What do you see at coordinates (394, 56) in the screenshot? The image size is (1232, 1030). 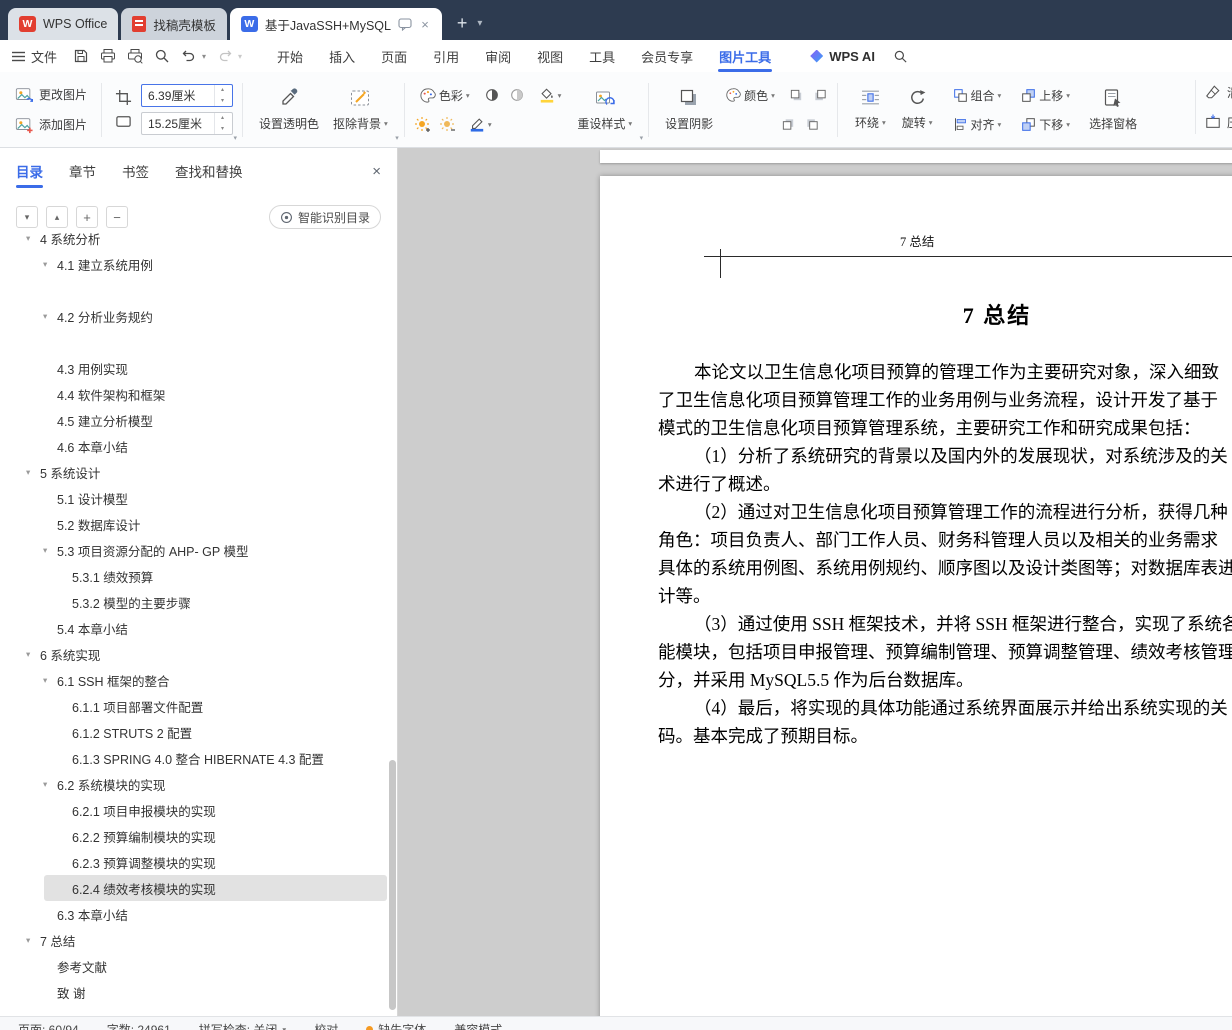 I see `menubar-item-page: 页面` at bounding box center [394, 56].